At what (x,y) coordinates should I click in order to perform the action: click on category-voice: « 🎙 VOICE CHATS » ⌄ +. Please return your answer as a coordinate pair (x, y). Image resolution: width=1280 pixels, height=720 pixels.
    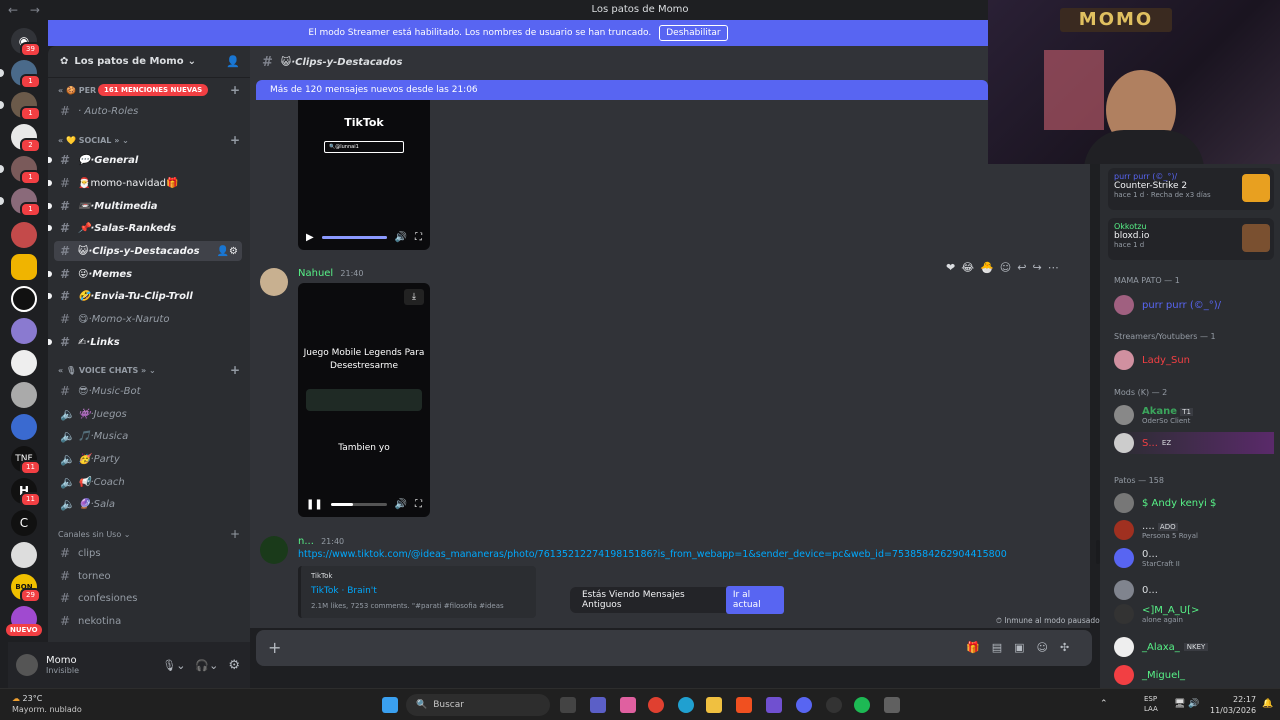
    Looking at the image, I should click on (149, 370).